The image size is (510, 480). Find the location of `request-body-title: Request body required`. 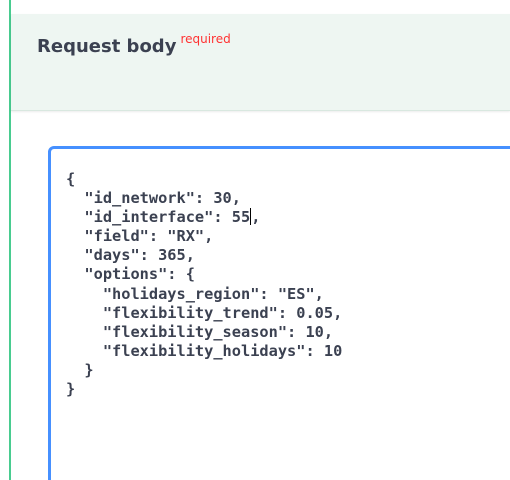

request-body-title: Request body required is located at coordinates (134, 44).